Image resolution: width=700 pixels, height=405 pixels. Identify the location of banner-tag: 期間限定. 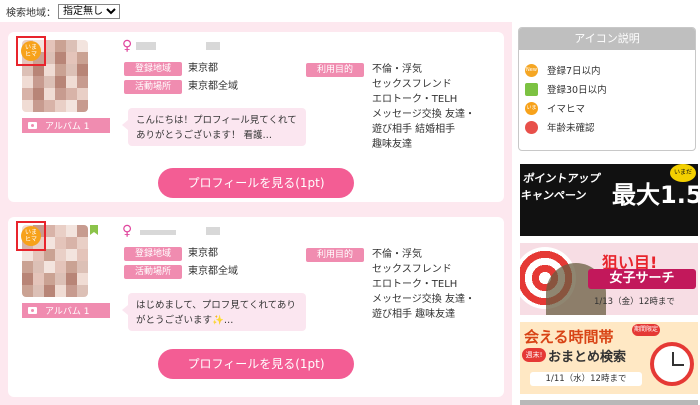
(646, 330).